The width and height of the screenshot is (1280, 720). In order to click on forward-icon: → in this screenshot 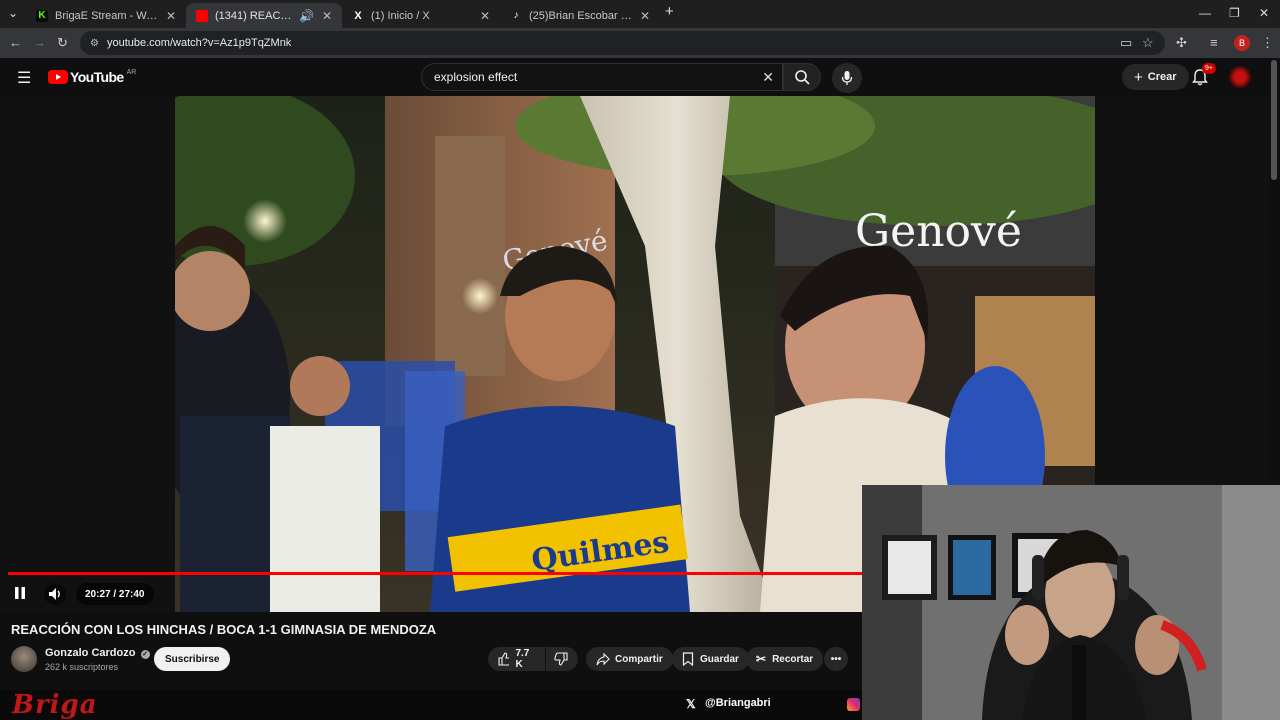, I will do `click(39, 43)`.